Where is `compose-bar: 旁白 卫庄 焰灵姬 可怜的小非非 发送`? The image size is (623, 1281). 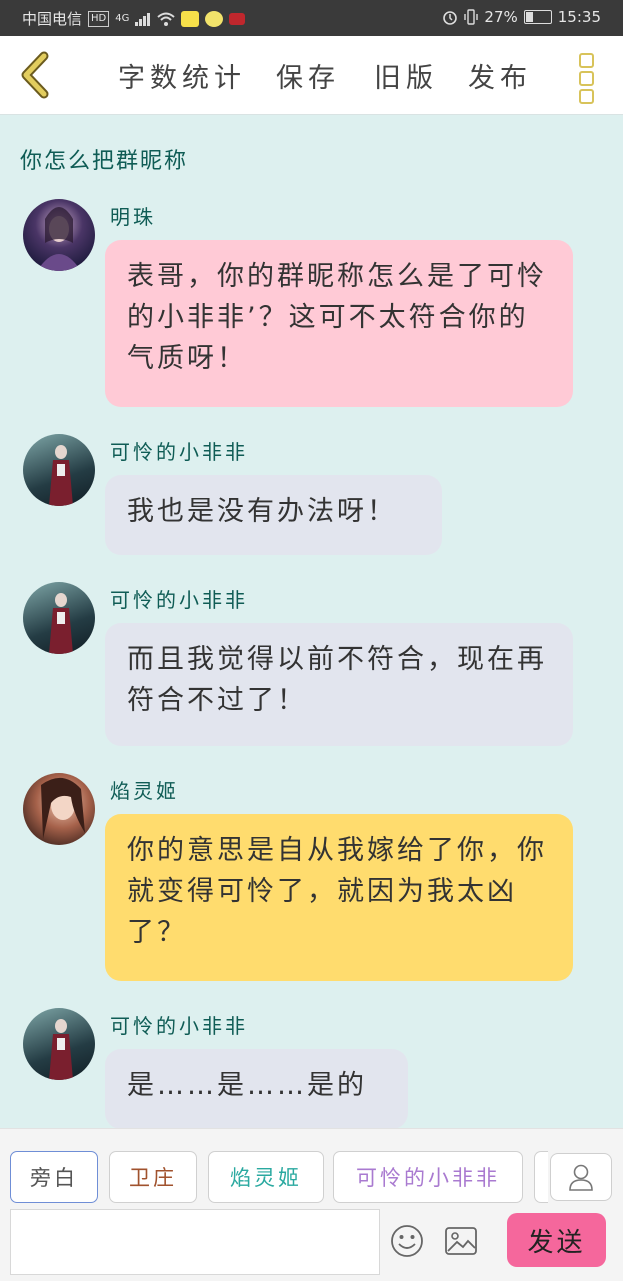
compose-bar: 旁白 卫庄 焰灵姬 可怜的小非非 发送 is located at coordinates (311, 1204).